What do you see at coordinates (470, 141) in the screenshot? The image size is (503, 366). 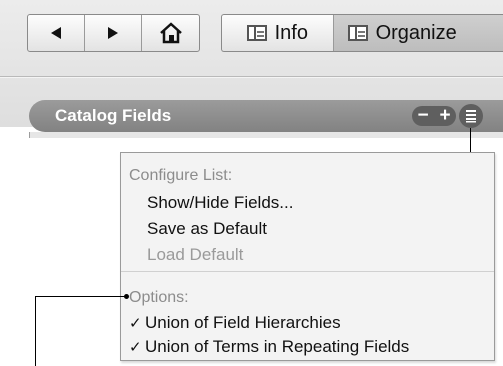 I see `callout-line-menu` at bounding box center [470, 141].